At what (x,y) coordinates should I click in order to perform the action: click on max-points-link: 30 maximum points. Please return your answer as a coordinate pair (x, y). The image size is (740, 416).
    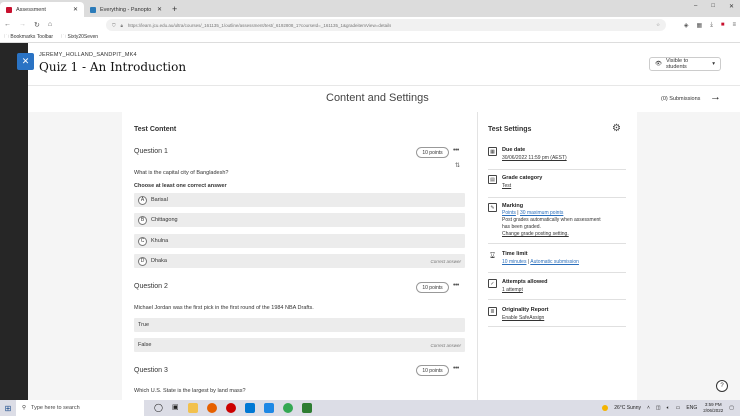
    Looking at the image, I should click on (541, 213).